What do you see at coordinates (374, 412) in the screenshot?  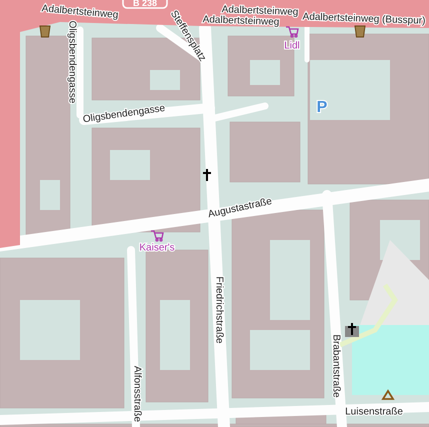 I see `street-label: Luisenstraße` at bounding box center [374, 412].